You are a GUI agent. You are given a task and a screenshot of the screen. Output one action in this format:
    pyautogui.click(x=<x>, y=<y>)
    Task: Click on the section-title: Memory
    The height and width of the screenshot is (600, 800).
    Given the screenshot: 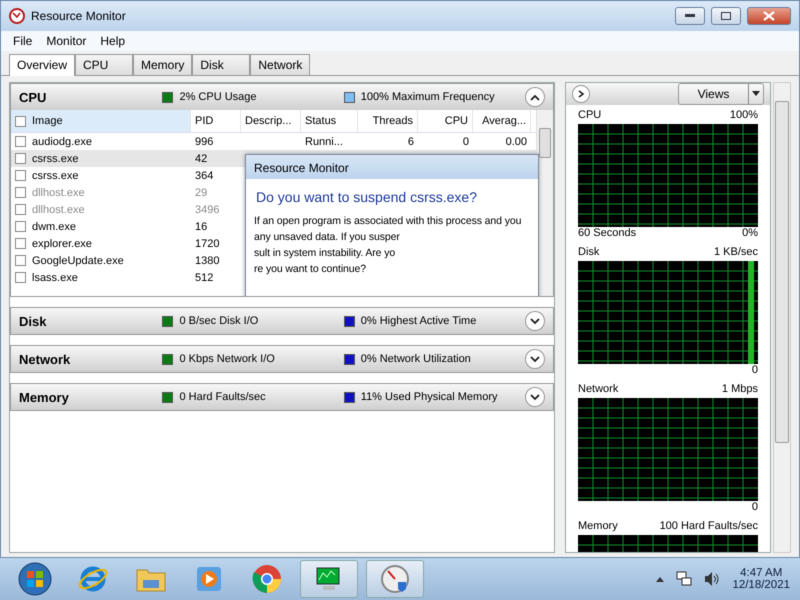 What is the action you would take?
    pyautogui.click(x=44, y=397)
    